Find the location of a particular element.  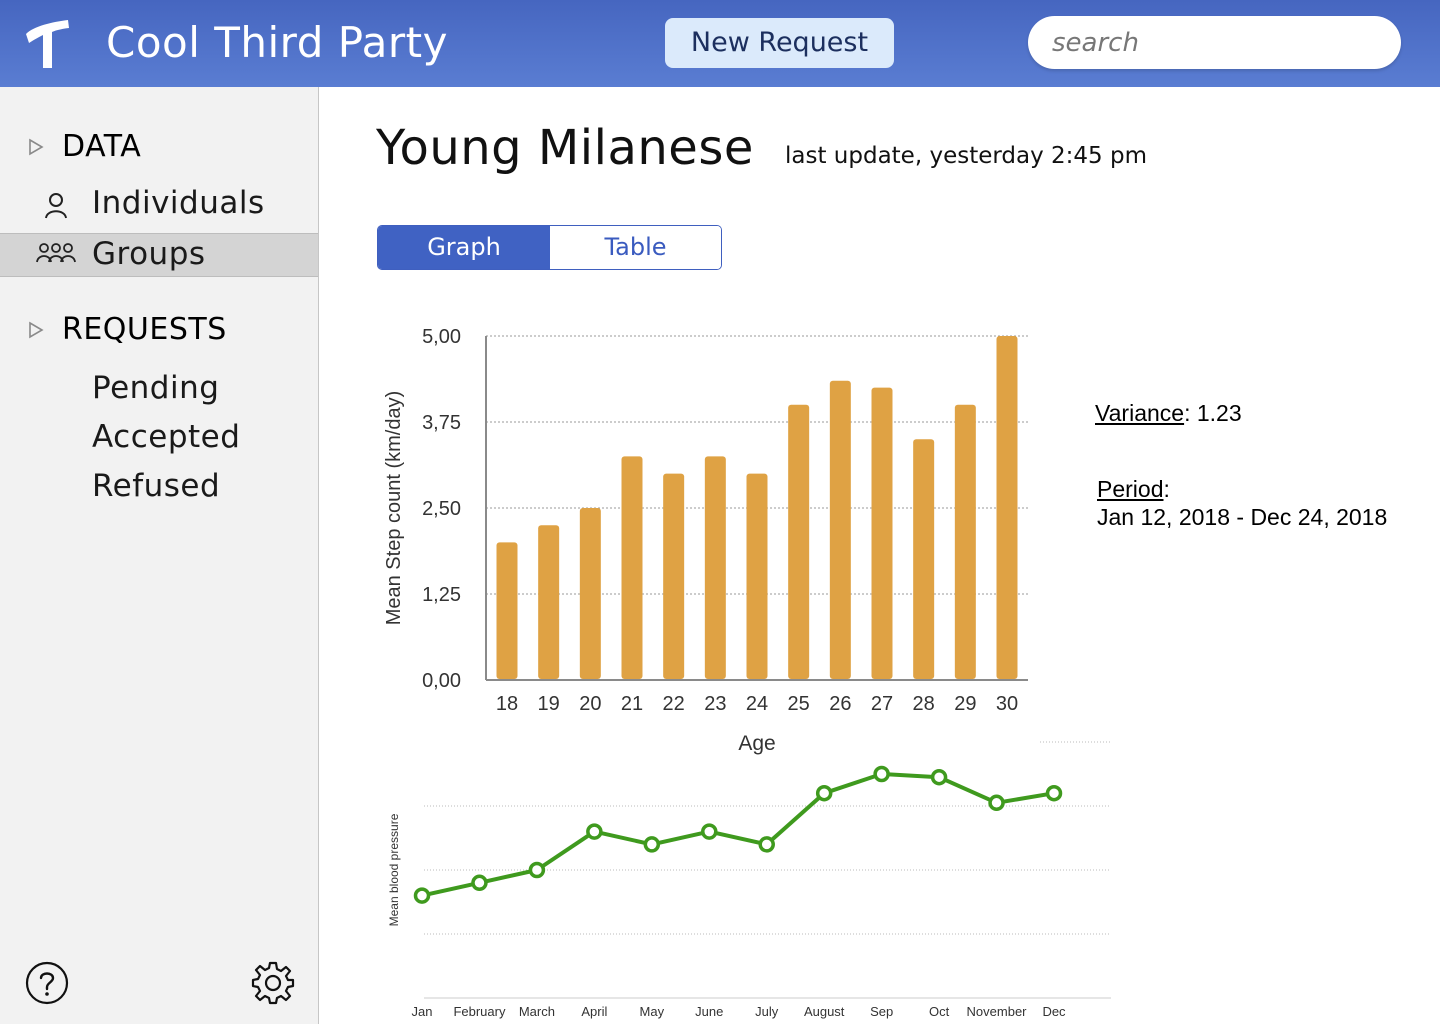

bar-chart-y-label: Mean Step count (km/day) is located at coordinates (394, 508).